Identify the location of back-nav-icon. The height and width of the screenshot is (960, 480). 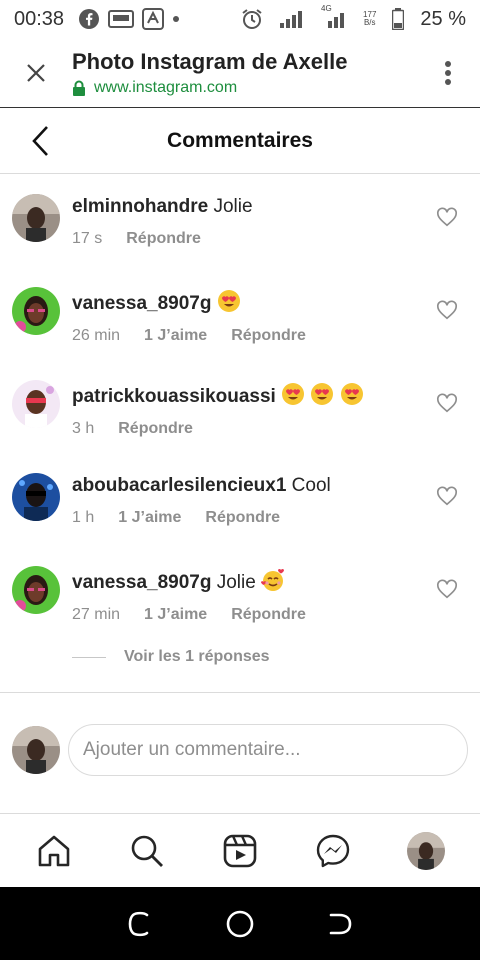
(340, 923).